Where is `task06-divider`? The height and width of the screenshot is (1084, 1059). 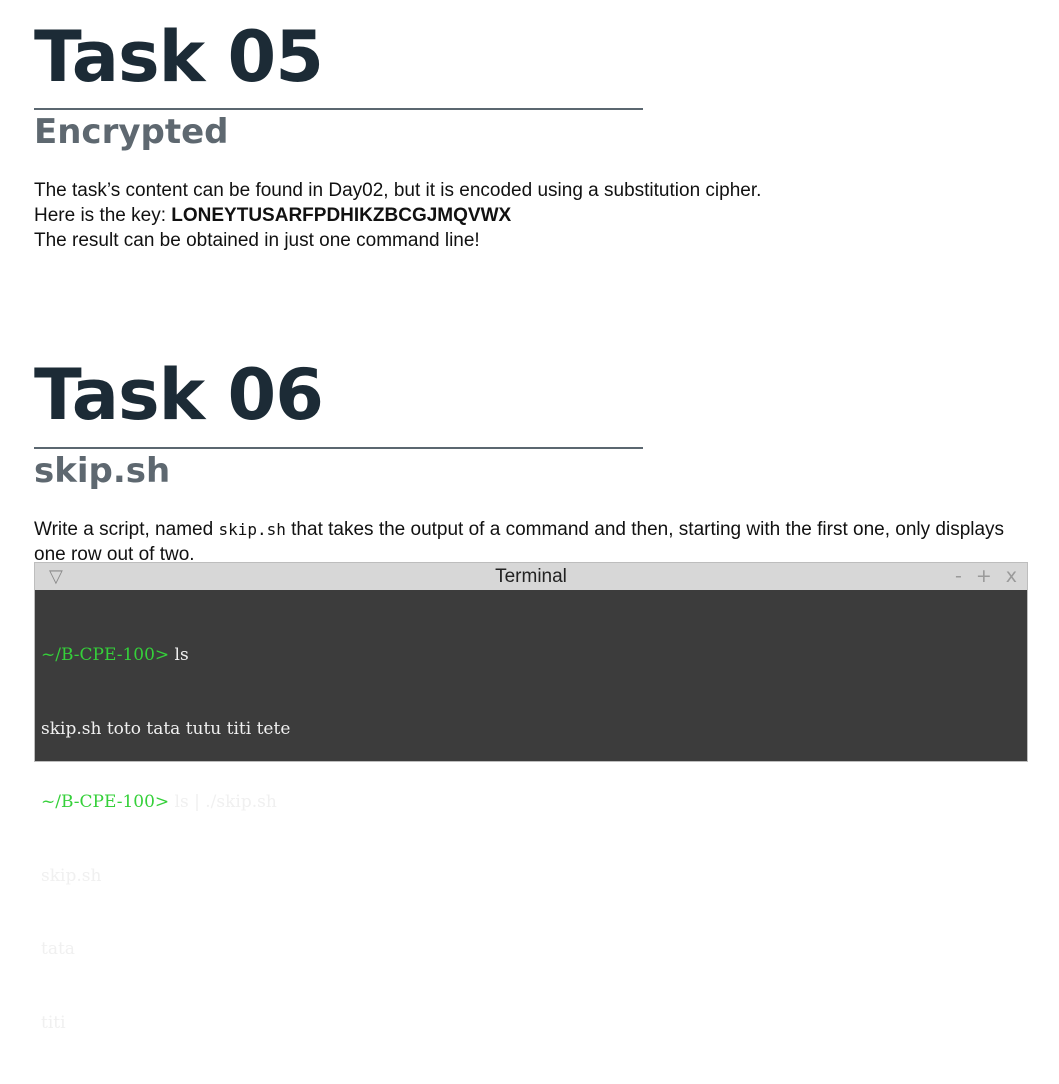
task06-divider is located at coordinates (338, 448).